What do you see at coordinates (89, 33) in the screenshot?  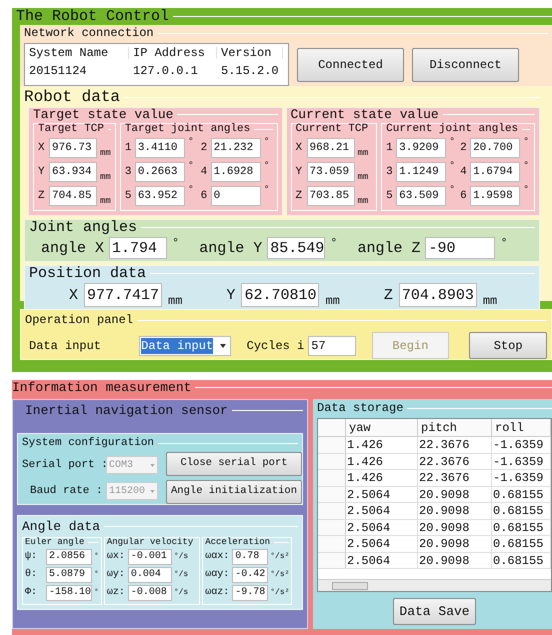 I see `section-title: Network connection` at bounding box center [89, 33].